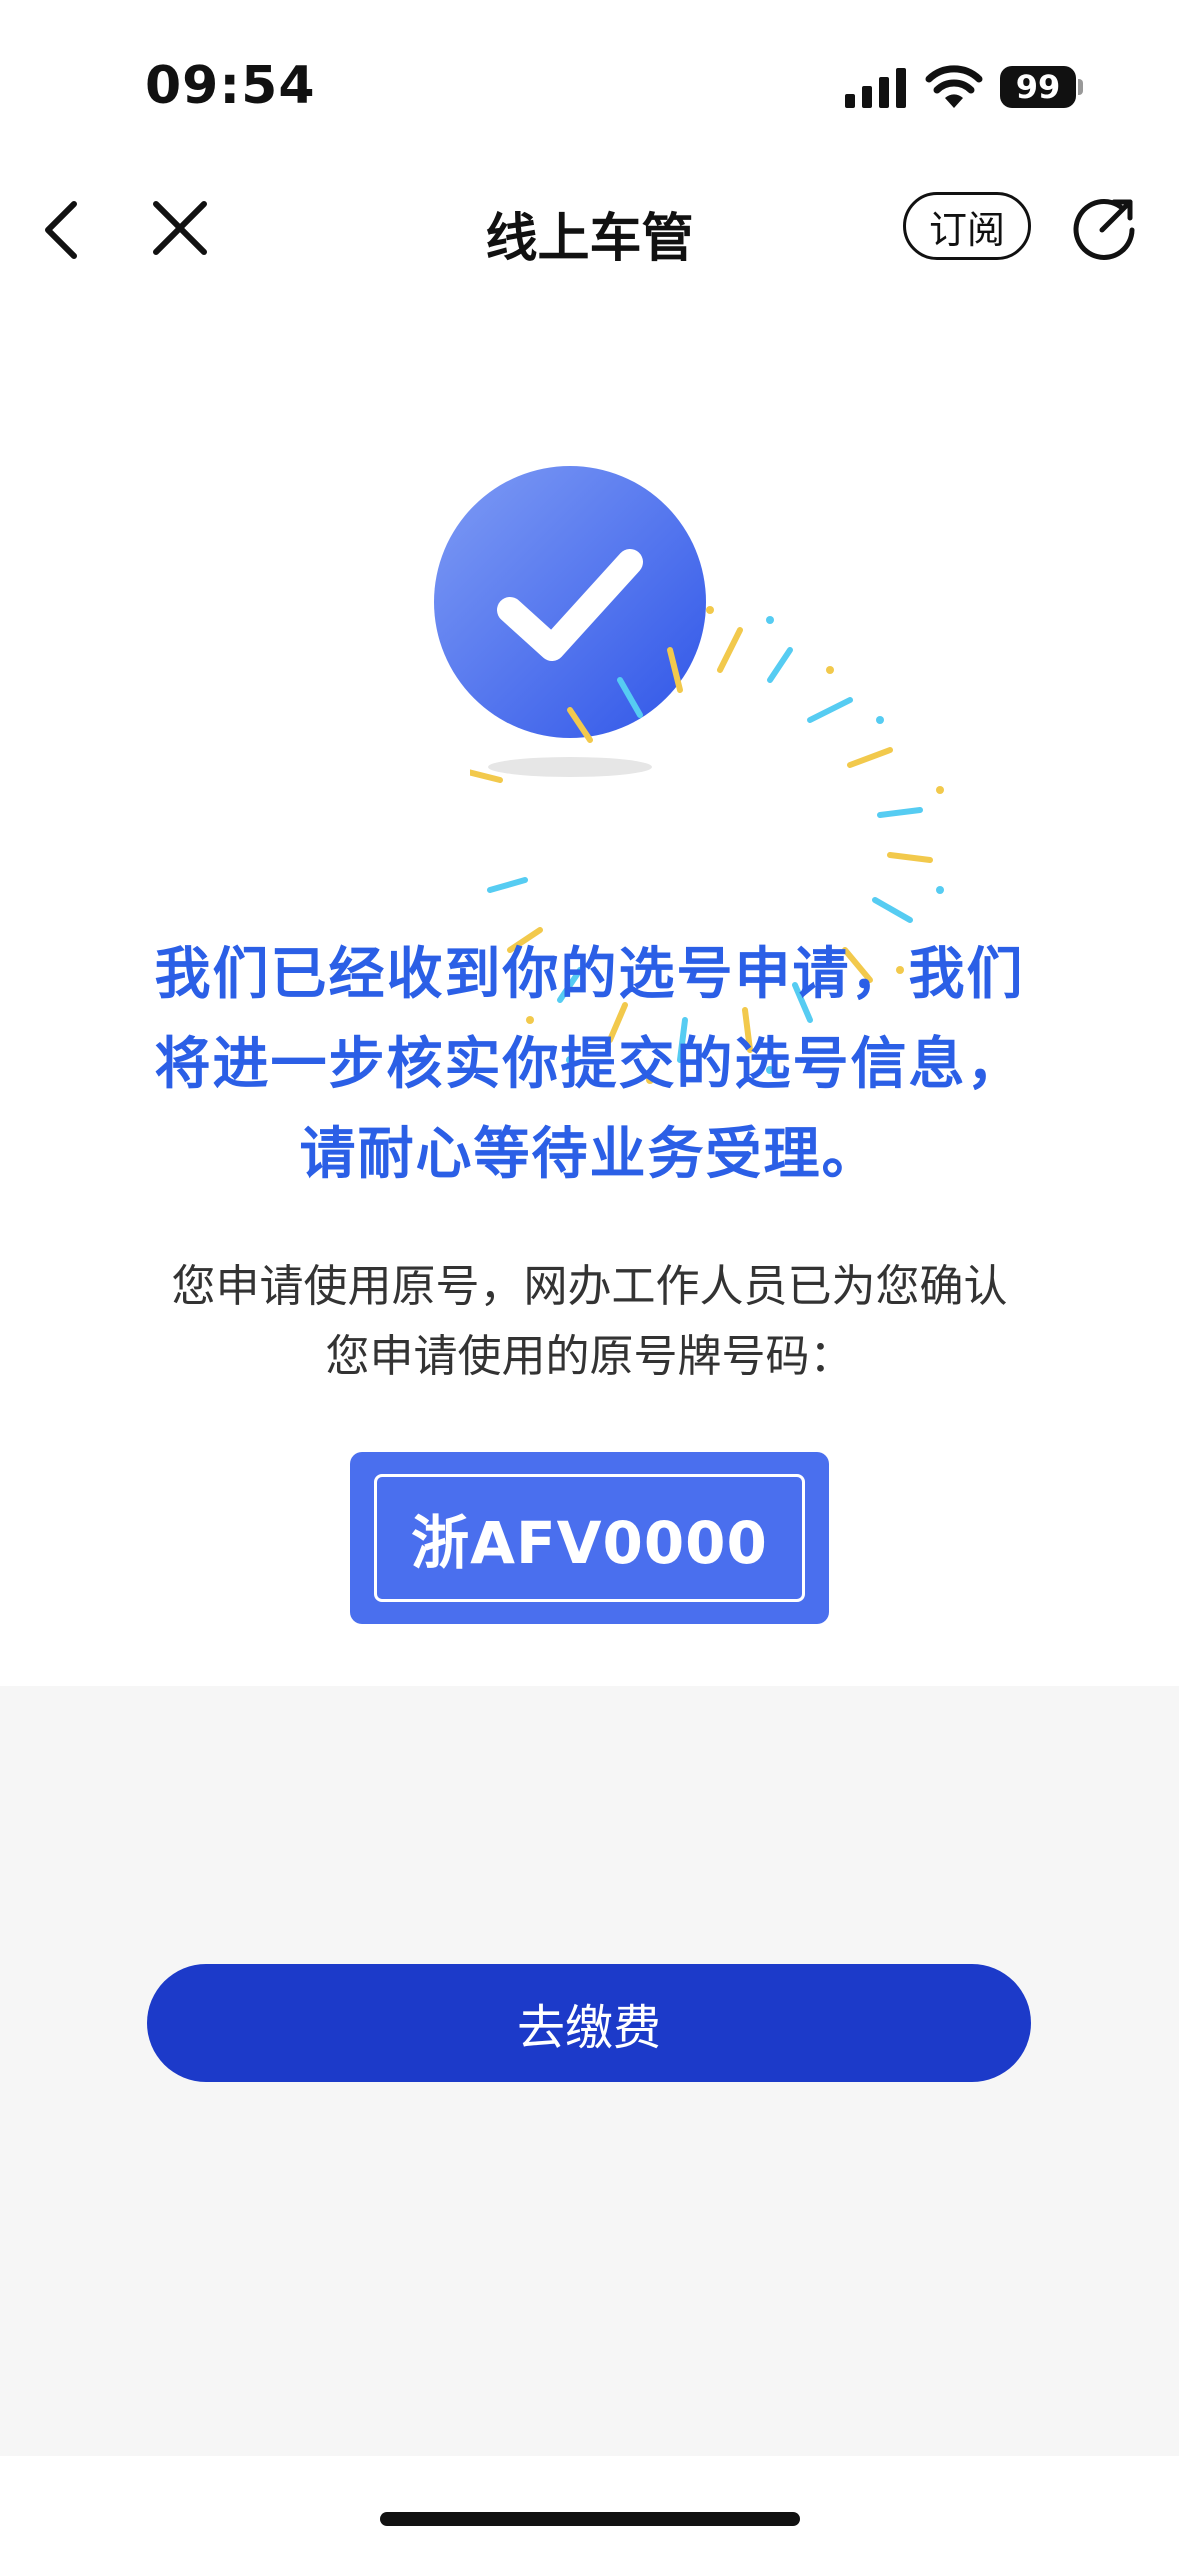  What do you see at coordinates (590, 2519) in the screenshot?
I see `home-indicator` at bounding box center [590, 2519].